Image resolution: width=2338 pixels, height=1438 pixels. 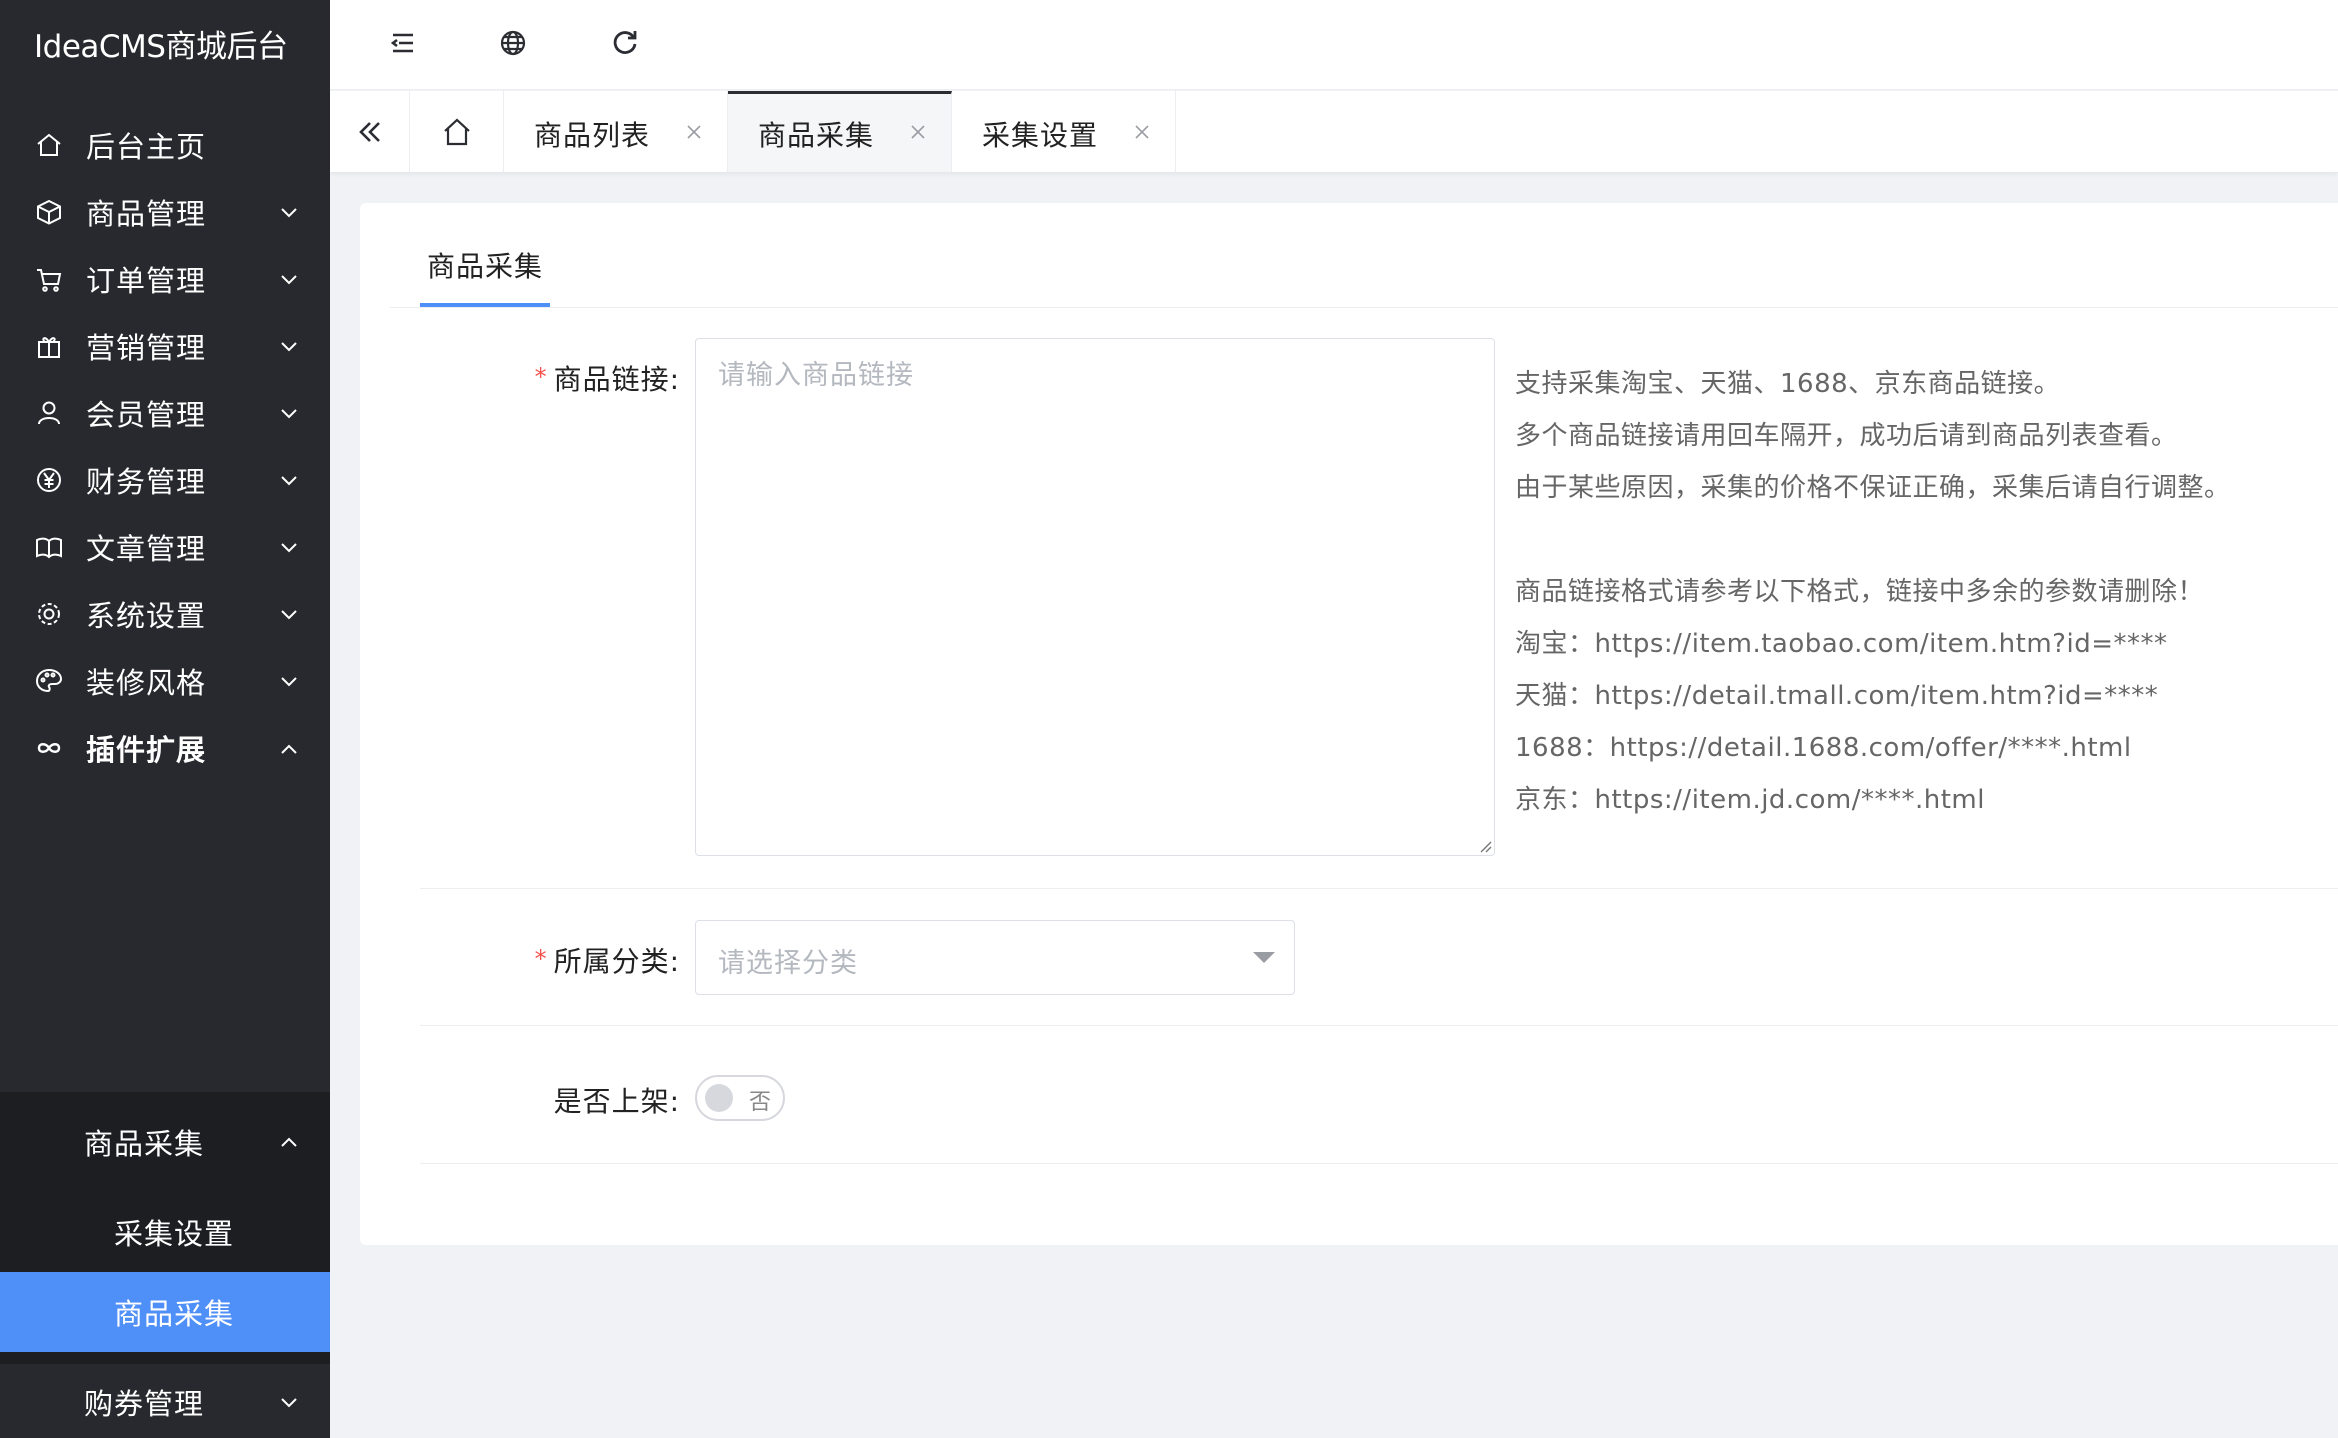 What do you see at coordinates (49, 547) in the screenshot?
I see `book-icon` at bounding box center [49, 547].